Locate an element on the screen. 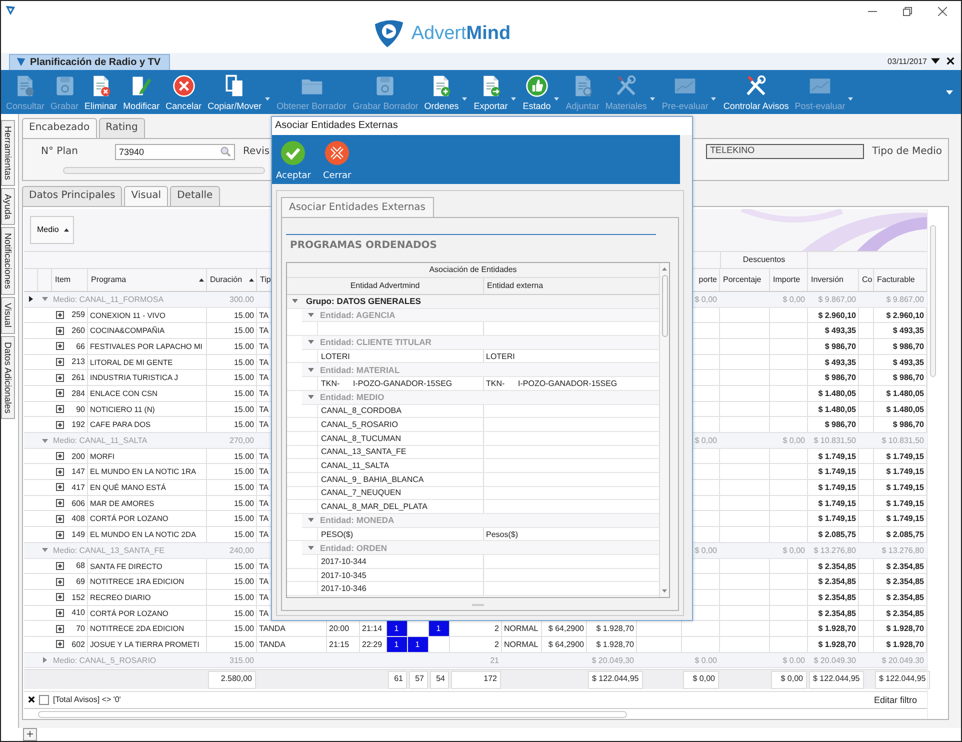 This screenshot has width=962, height=742. table-cell-text: 20:00 is located at coordinates (339, 629).